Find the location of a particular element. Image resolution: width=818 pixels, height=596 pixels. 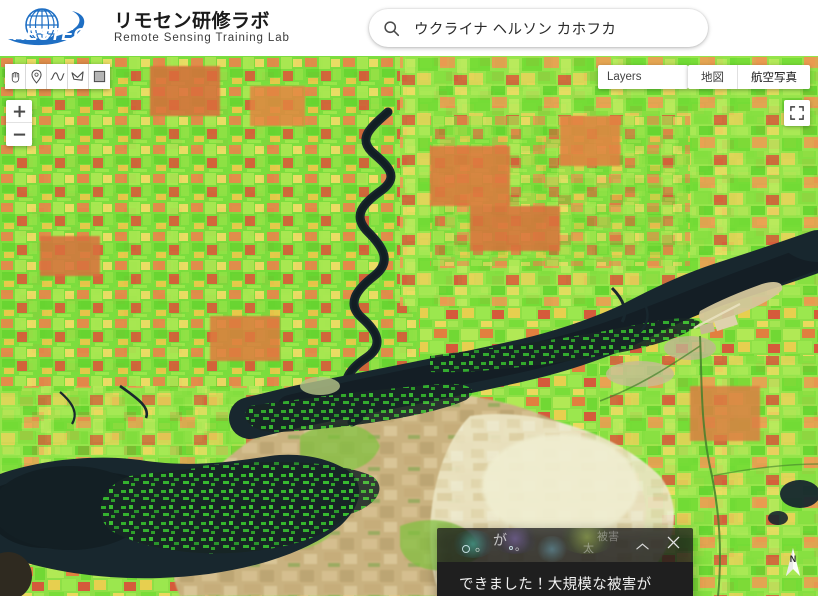

popup-body: できました！大規模な被害が わかりますね。。 is located at coordinates (565, 579).